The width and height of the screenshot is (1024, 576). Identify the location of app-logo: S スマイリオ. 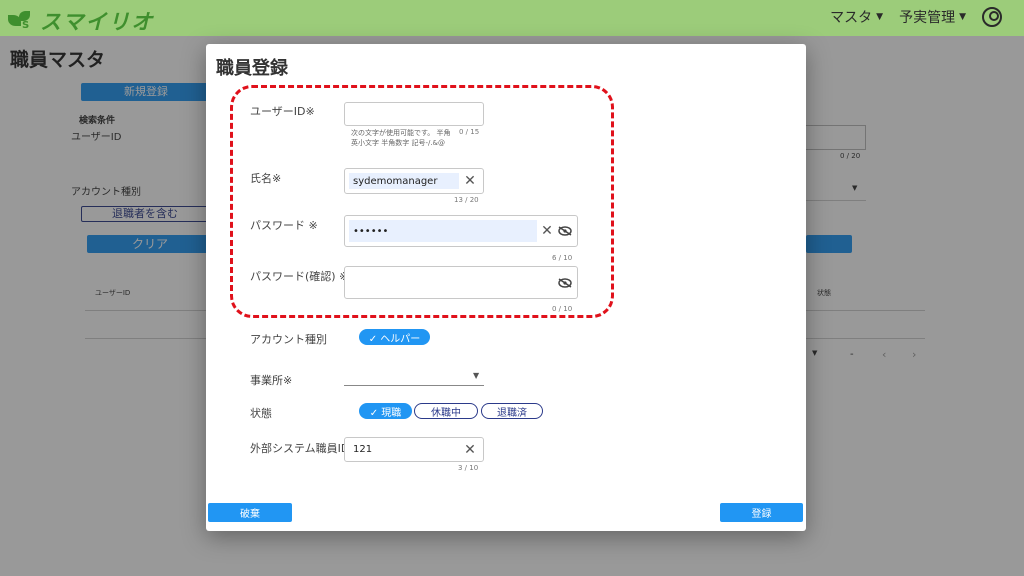
(80, 21).